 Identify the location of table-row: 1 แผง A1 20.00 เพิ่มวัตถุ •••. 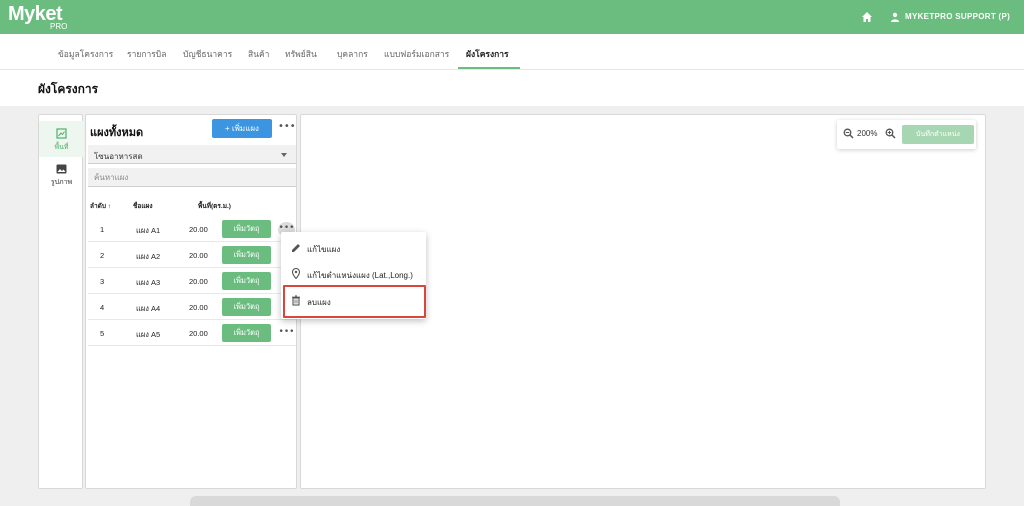
(192, 229).